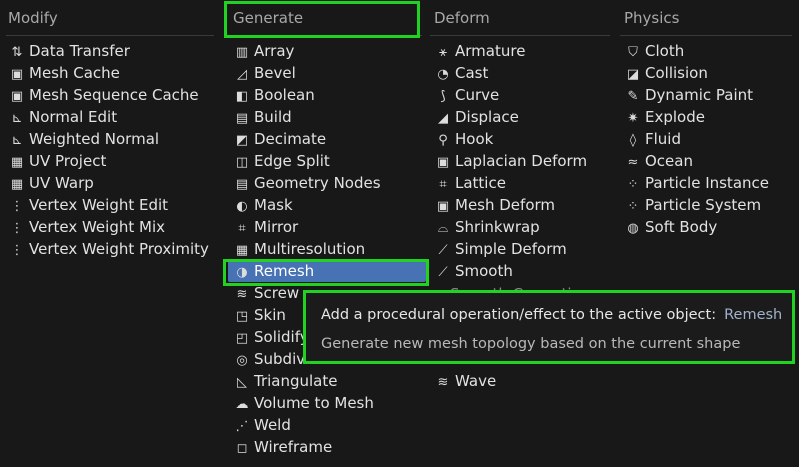 This screenshot has height=467, width=799. I want to click on geometry-nodes-icon: ▤, so click(242, 184).